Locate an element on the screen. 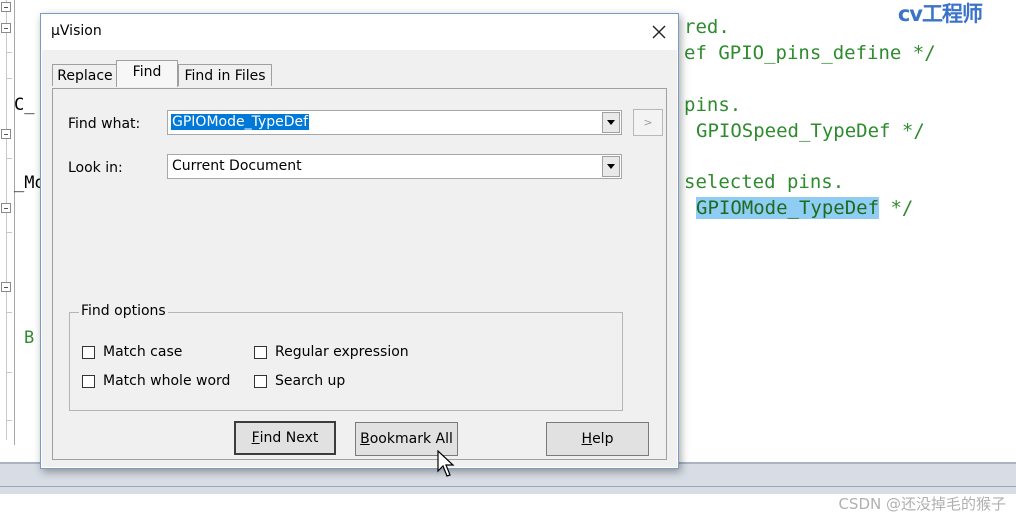 The image size is (1016, 518). look-in-value: Current Document is located at coordinates (237, 166).